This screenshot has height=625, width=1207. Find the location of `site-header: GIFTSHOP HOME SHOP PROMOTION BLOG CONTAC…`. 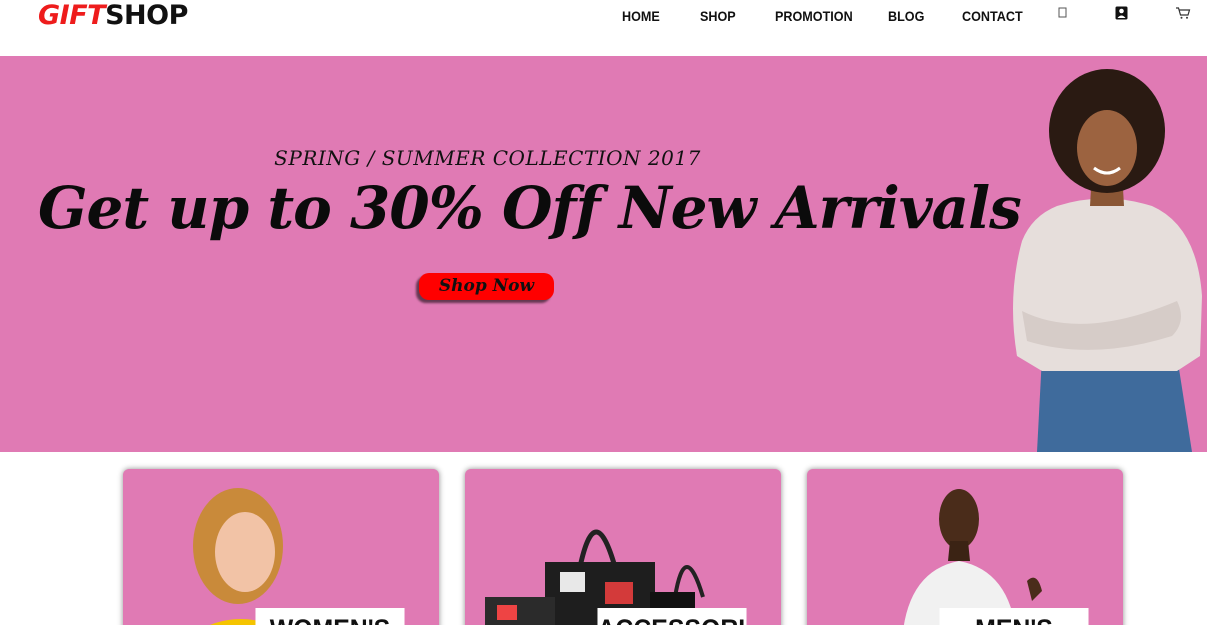

site-header: GIFTSHOP HOME SHOP PROMOTION BLOG CONTAC… is located at coordinates (603, 28).